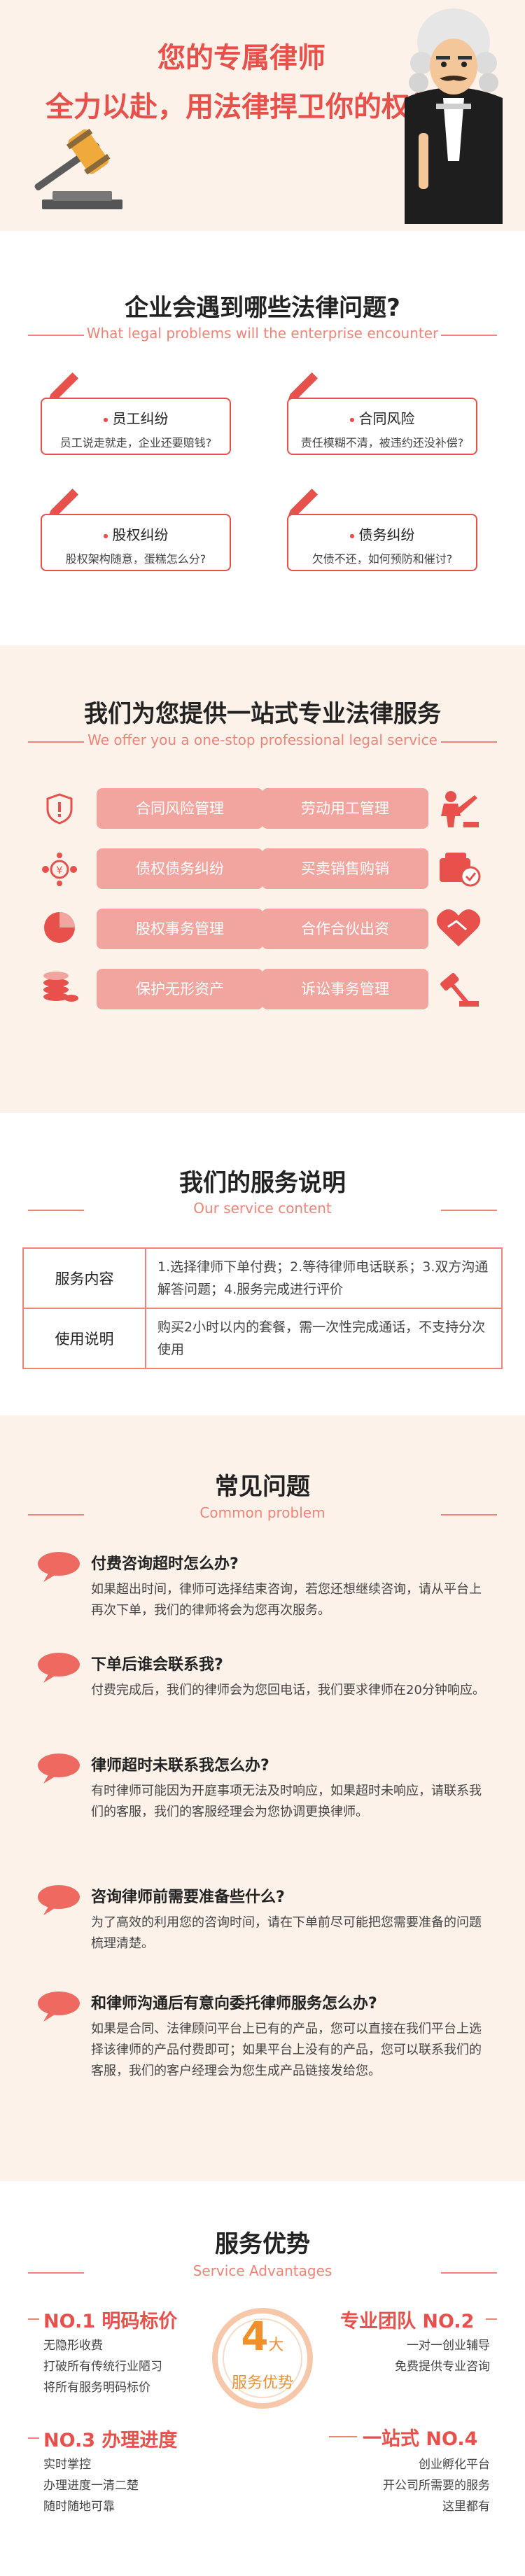  What do you see at coordinates (73, 2346) in the screenshot?
I see `advantage-line: 无隐形收费` at bounding box center [73, 2346].